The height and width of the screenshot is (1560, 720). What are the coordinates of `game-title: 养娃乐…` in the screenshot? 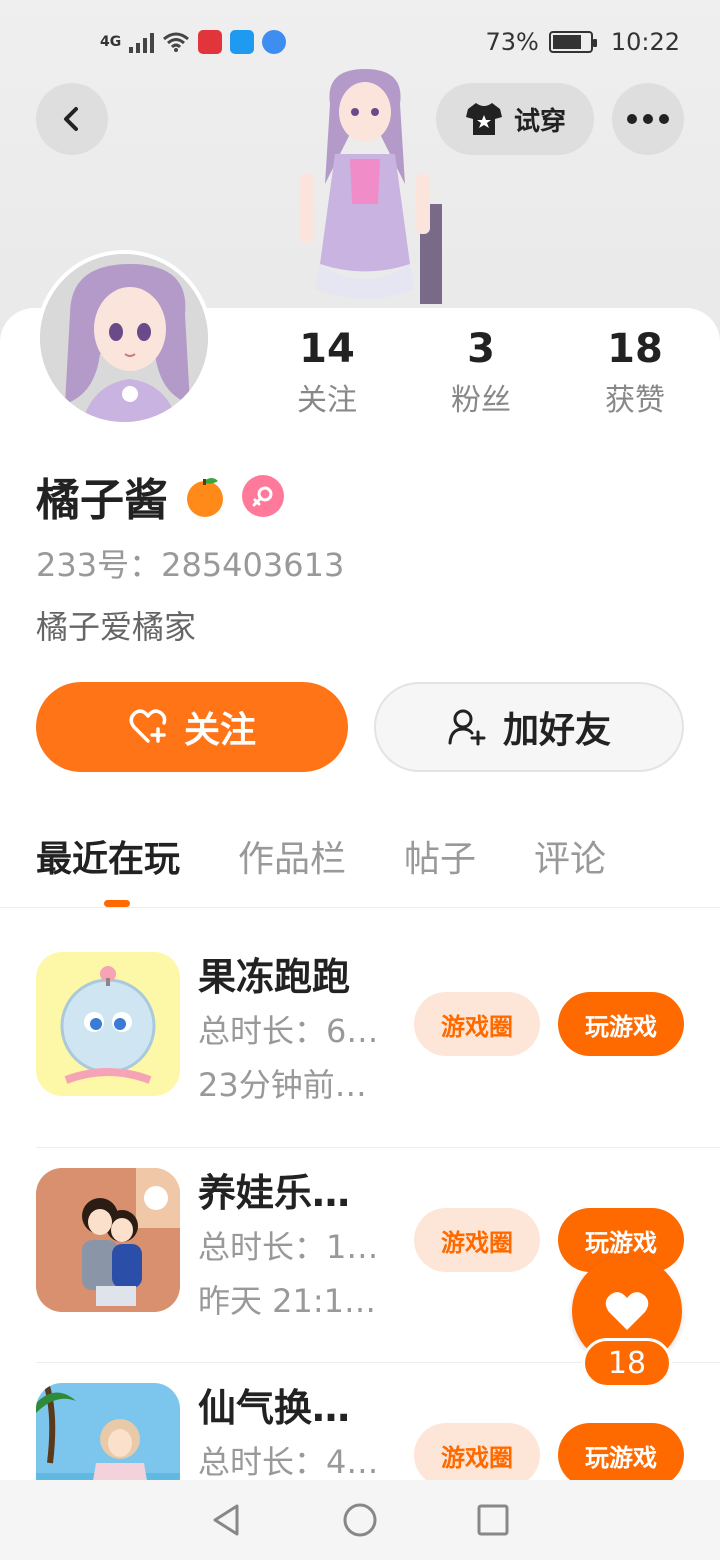 It's located at (274, 1193).